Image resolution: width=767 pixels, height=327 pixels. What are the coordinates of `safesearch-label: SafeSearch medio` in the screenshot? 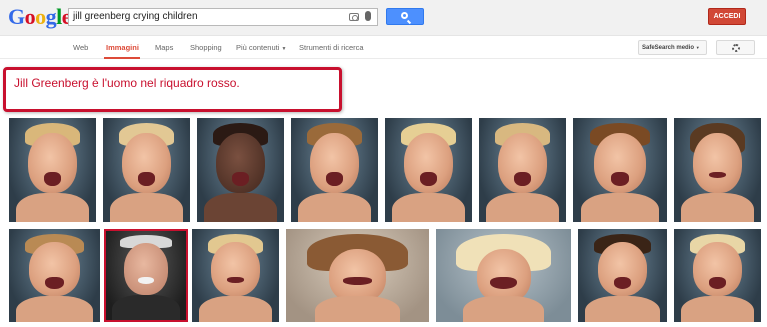 It's located at (668, 48).